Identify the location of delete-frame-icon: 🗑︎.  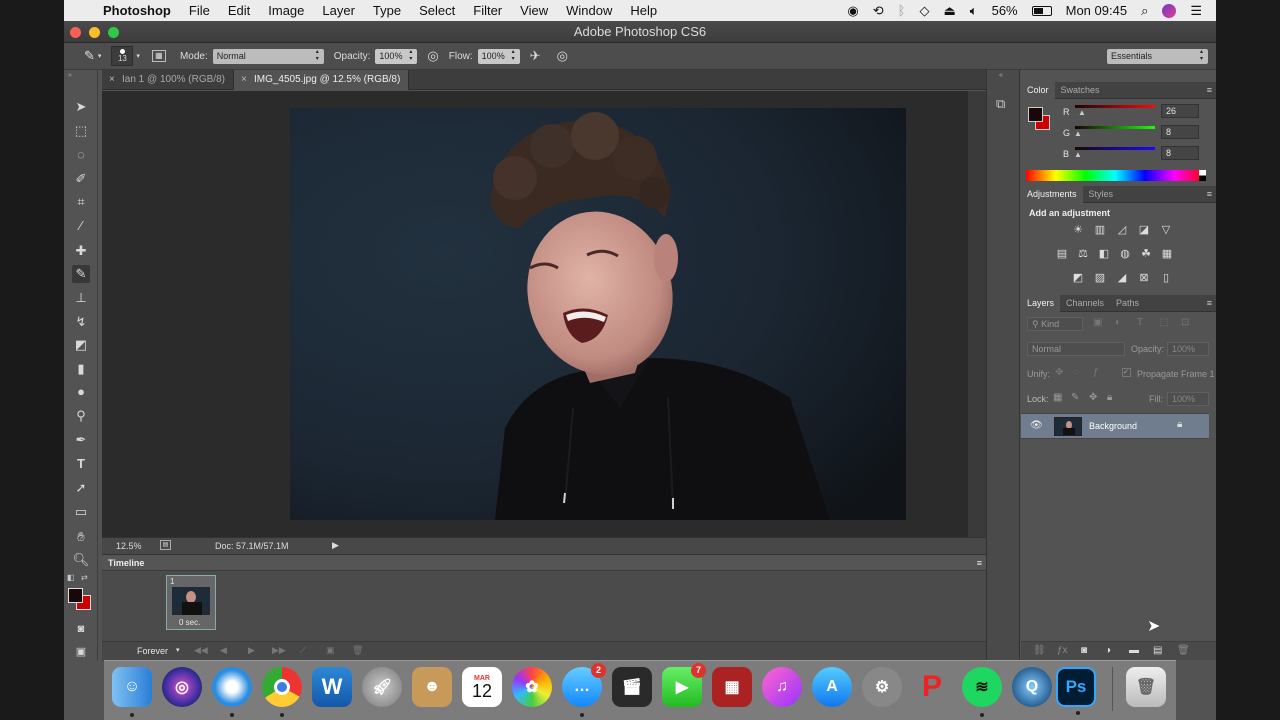
(357, 650).